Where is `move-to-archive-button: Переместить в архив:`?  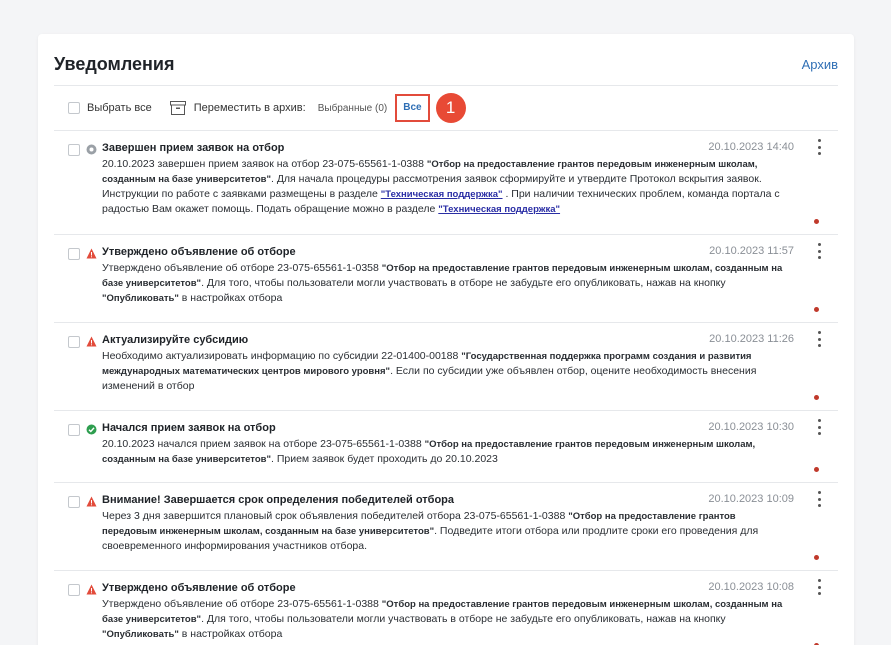
move-to-archive-button: Переместить в архив: is located at coordinates (237, 108).